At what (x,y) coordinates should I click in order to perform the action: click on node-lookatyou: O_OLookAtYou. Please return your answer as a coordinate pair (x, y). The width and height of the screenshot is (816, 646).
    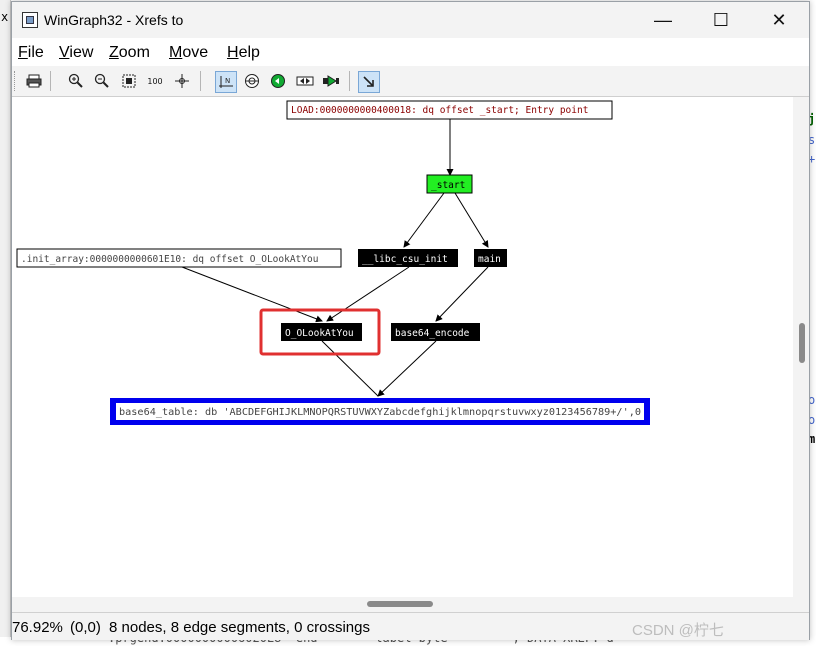
    Looking at the image, I should click on (321, 332).